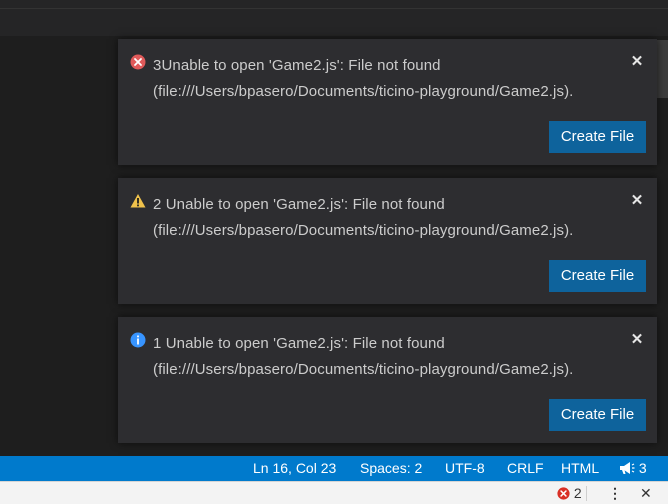 The width and height of the screenshot is (668, 504). Describe the element at coordinates (642, 468) in the screenshot. I see `notification-count: 3` at that location.